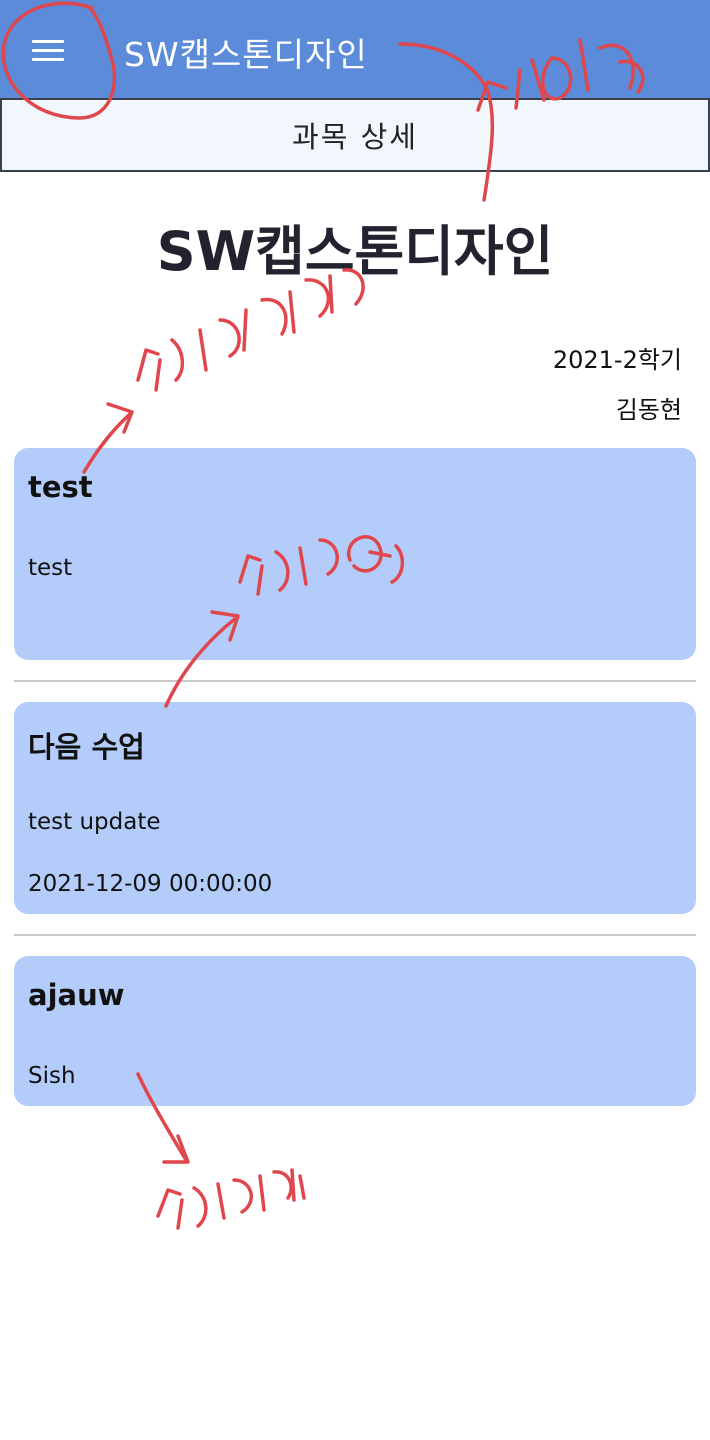 The image size is (710, 1440). I want to click on latest-notice-card: test test, so click(355, 554).